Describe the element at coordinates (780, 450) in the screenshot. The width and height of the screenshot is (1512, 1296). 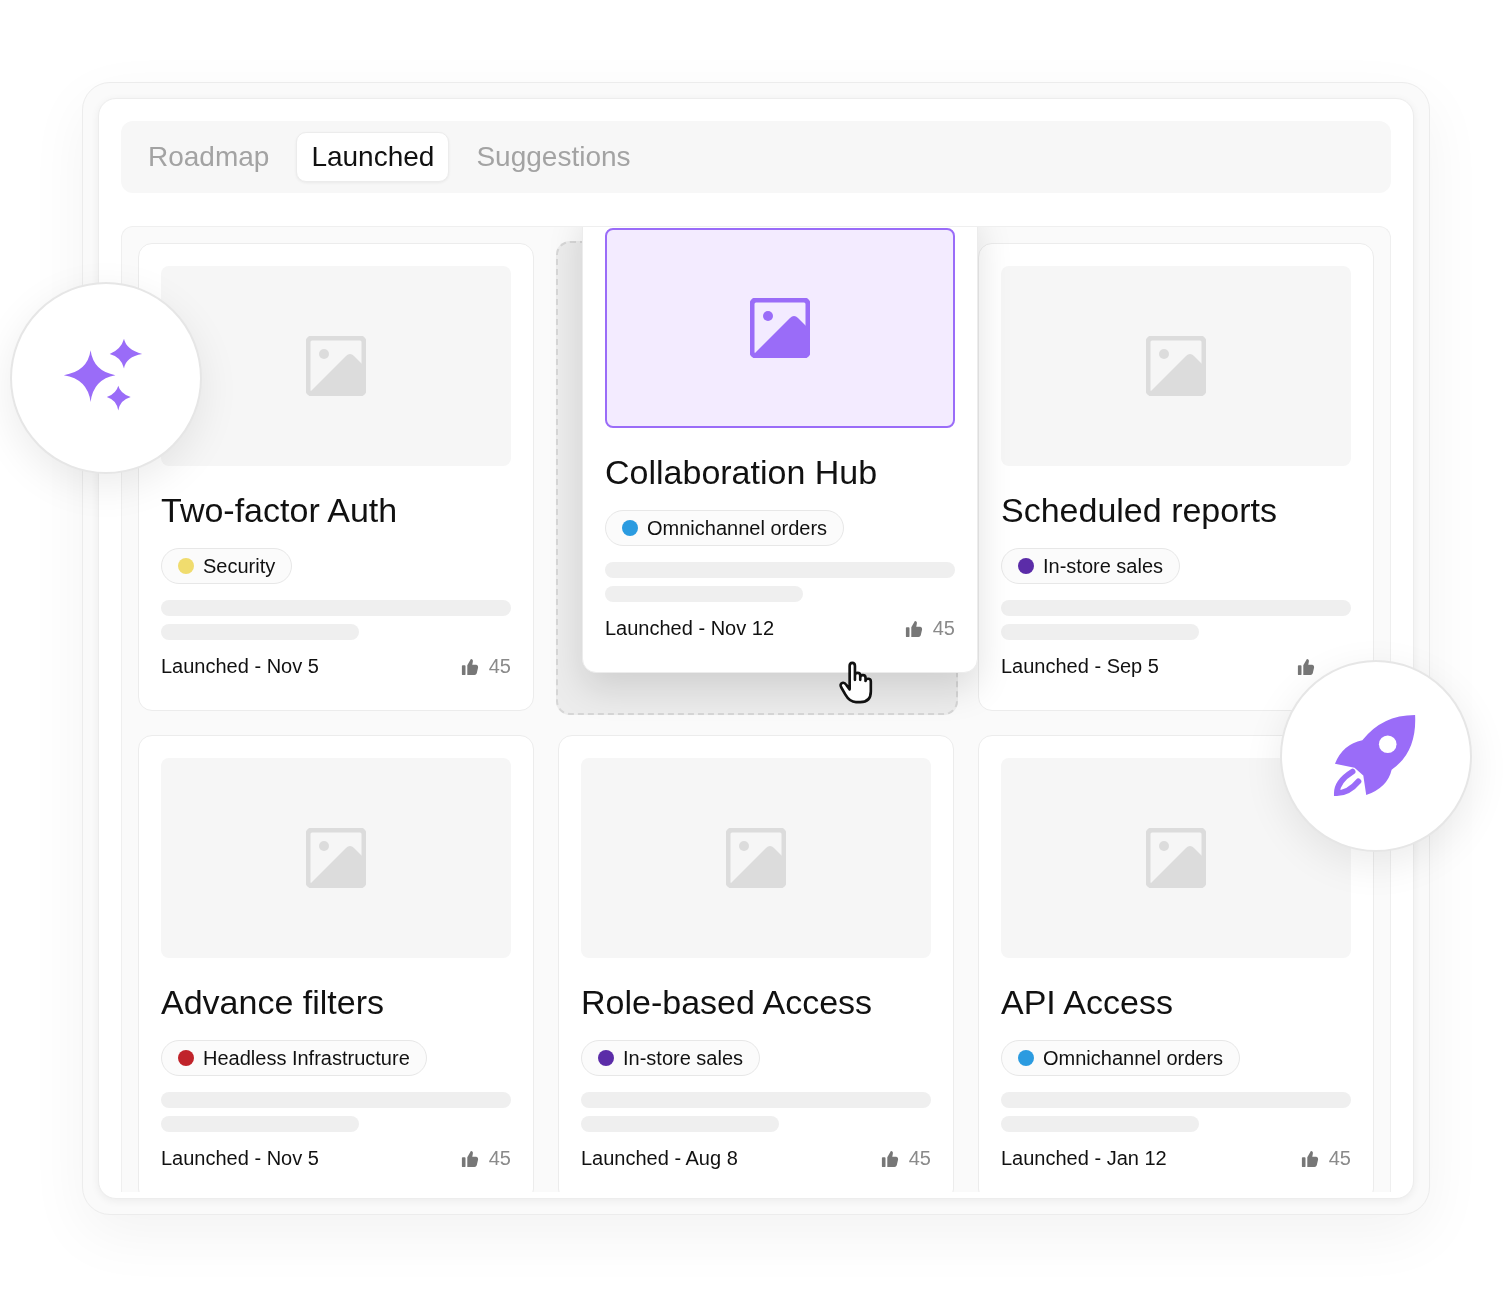
I see `feature-card: Collaboration Hub Omnichannel orders Launched - Nov 12 45` at that location.